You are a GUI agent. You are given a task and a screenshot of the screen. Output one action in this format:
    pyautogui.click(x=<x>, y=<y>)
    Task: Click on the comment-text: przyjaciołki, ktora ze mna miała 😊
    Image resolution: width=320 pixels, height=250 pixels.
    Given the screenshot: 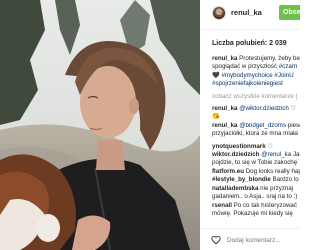 What is the action you would take?
    pyautogui.click(x=256, y=134)
    